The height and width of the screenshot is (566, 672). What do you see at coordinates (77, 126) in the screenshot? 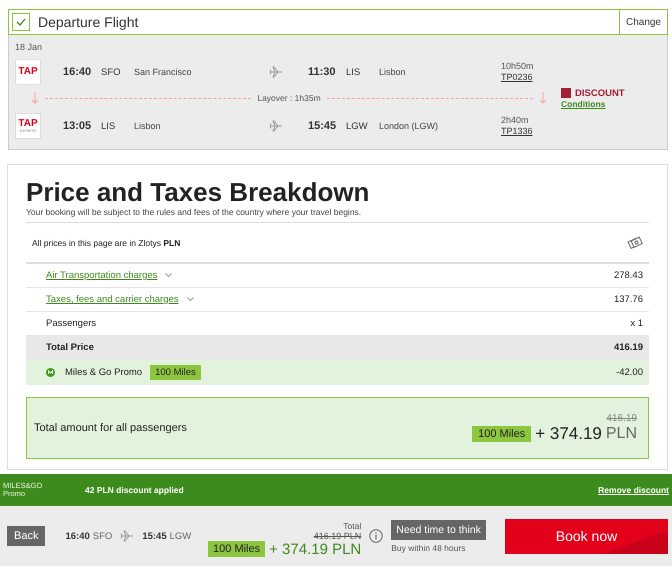
I see `departure-time: 13:05` at bounding box center [77, 126].